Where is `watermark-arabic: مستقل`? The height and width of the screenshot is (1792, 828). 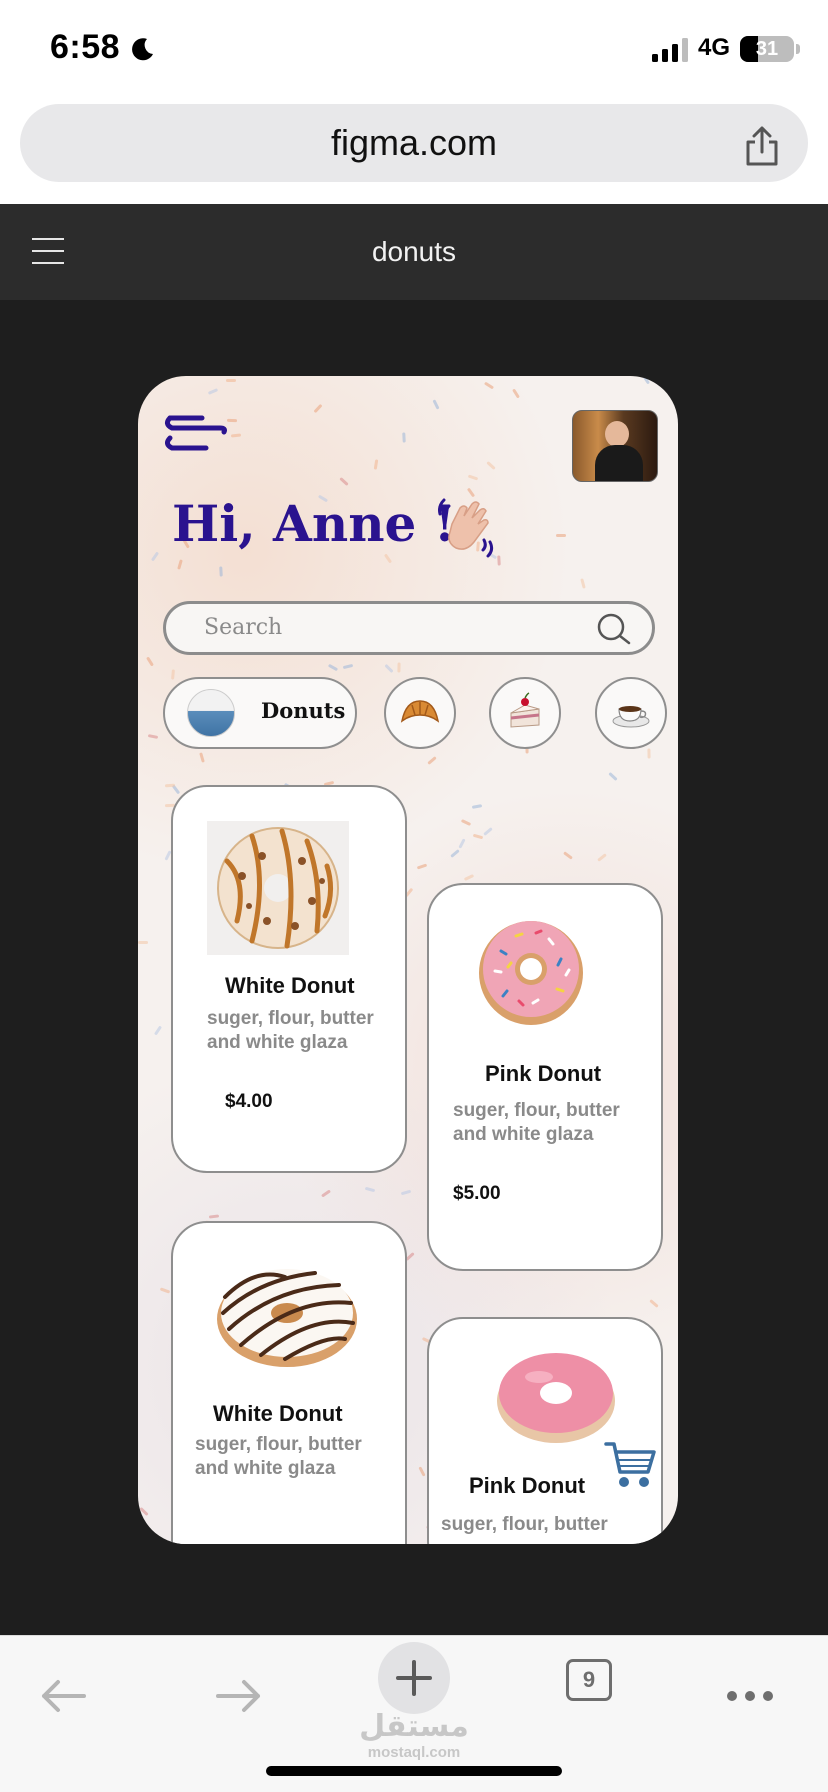
watermark-arabic: مستقل is located at coordinates (414, 1726).